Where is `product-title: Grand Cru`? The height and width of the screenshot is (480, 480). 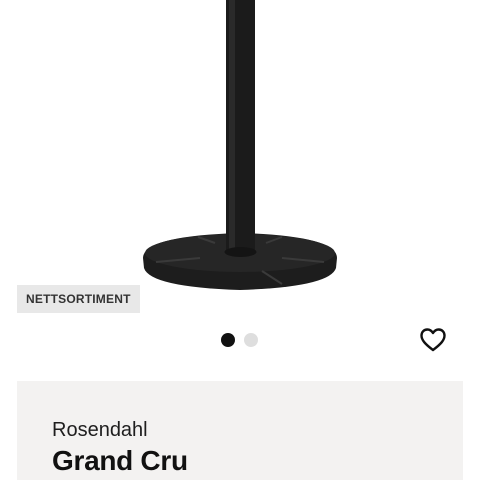
product-title: Grand Cru is located at coordinates (120, 460).